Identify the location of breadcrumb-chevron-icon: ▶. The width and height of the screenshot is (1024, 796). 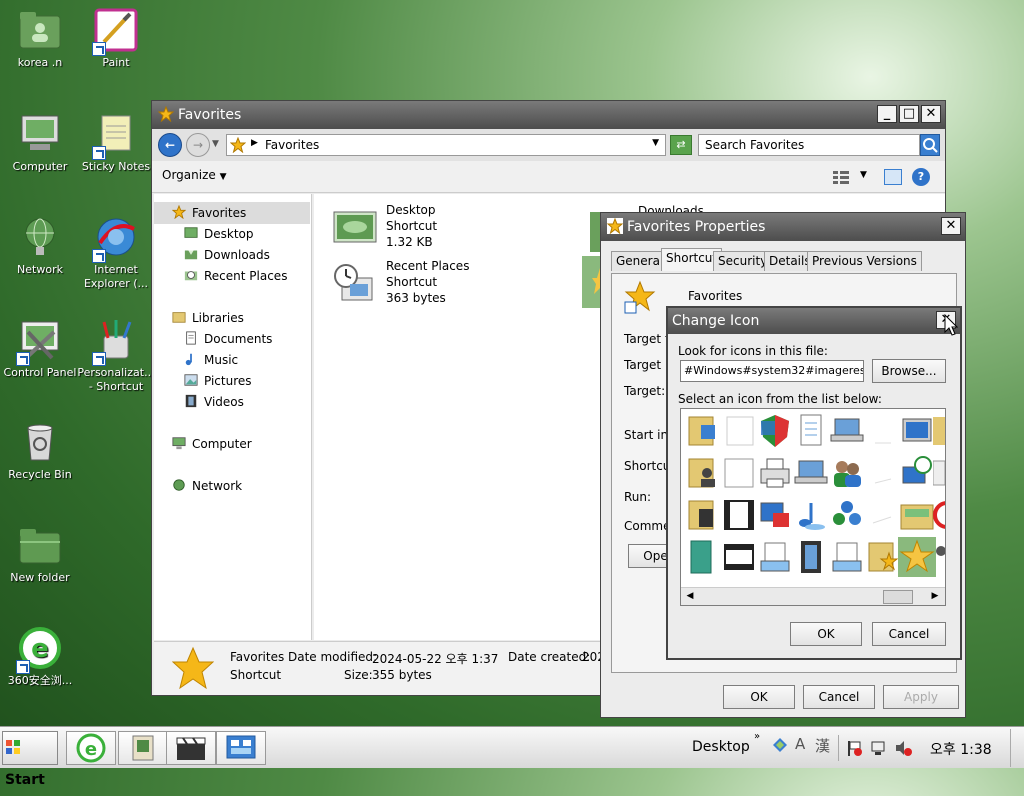
(254, 143).